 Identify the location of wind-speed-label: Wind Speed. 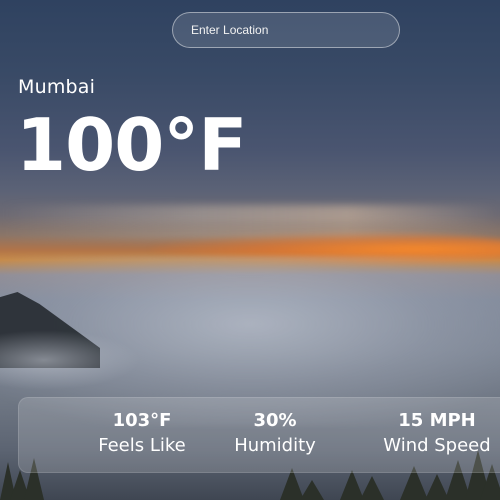
(437, 445).